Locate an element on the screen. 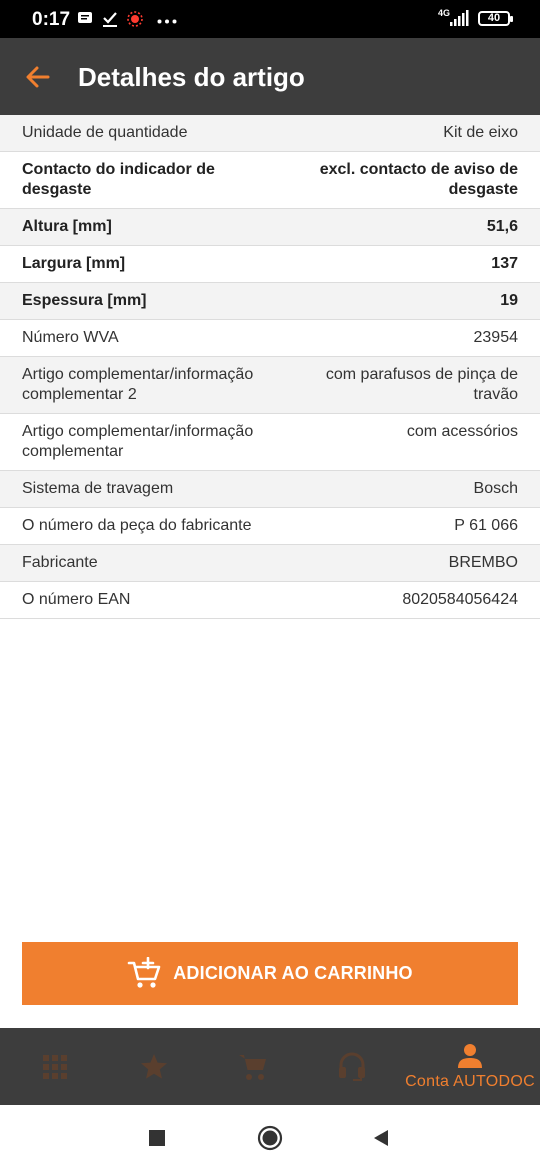  battery-icon: 40 is located at coordinates (495, 18).